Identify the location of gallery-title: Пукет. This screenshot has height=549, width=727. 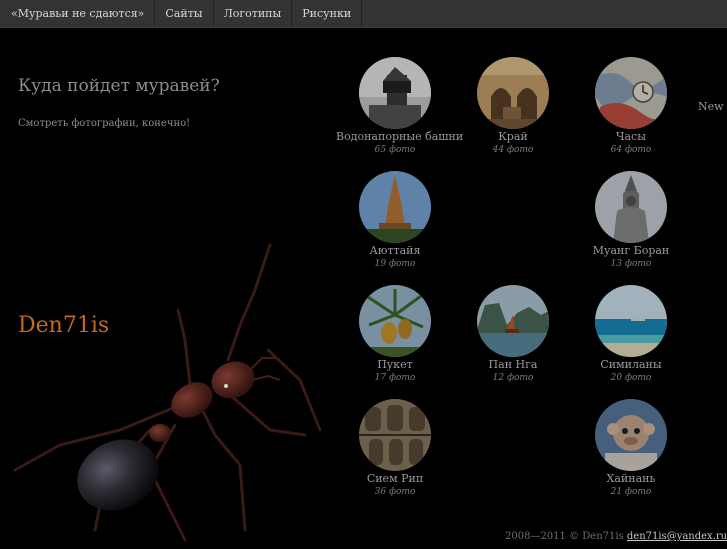
(395, 364).